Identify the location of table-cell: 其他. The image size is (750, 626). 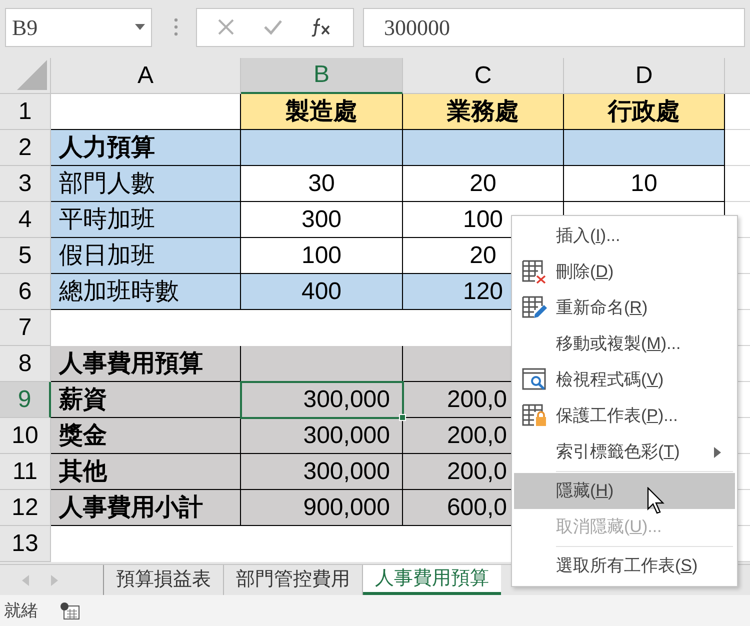
(146, 472).